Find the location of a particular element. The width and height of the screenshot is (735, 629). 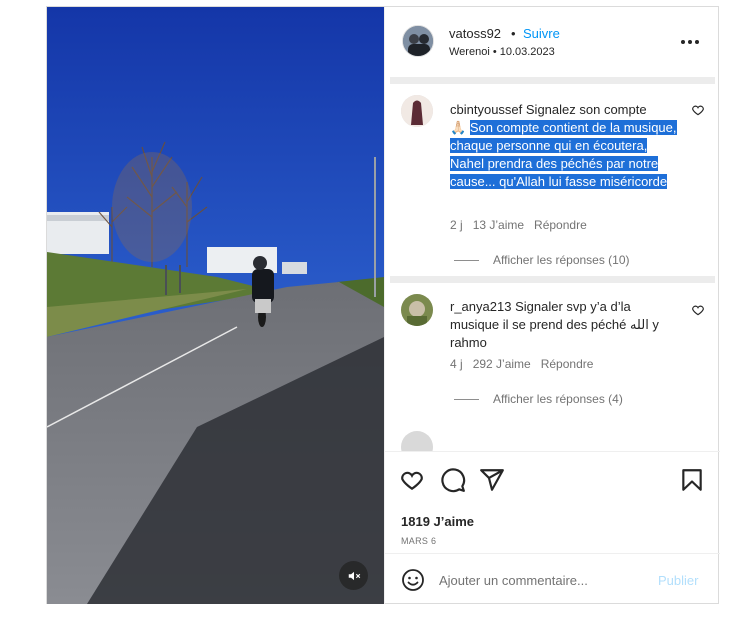

post-actions: 1819 J’aime MARS 6 is located at coordinates (552, 502).